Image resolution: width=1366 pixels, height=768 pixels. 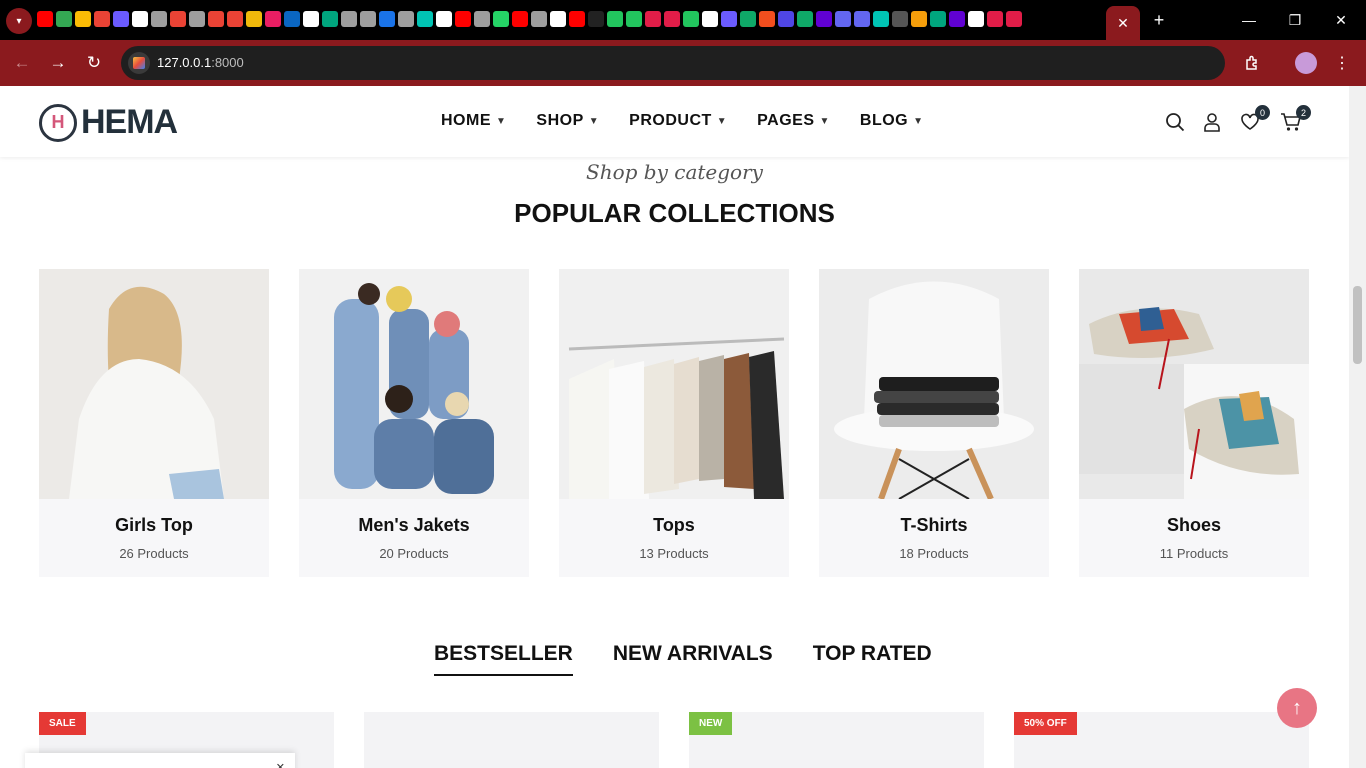 I want to click on collection-card: Men's Jakets 20 Products, so click(x=414, y=423).